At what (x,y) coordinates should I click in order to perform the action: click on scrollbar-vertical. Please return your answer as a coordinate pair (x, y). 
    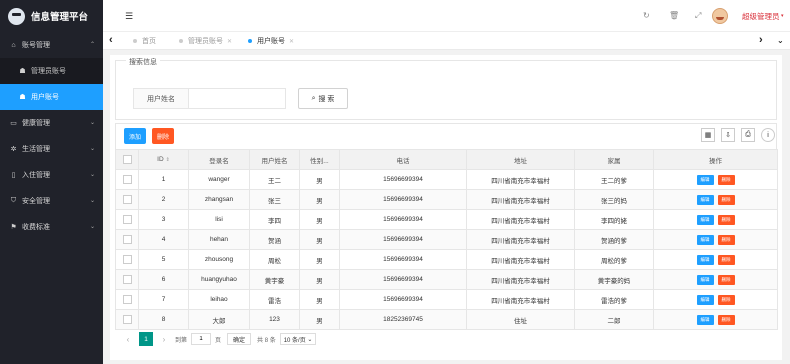
    Looking at the image, I should click on (786, 207).